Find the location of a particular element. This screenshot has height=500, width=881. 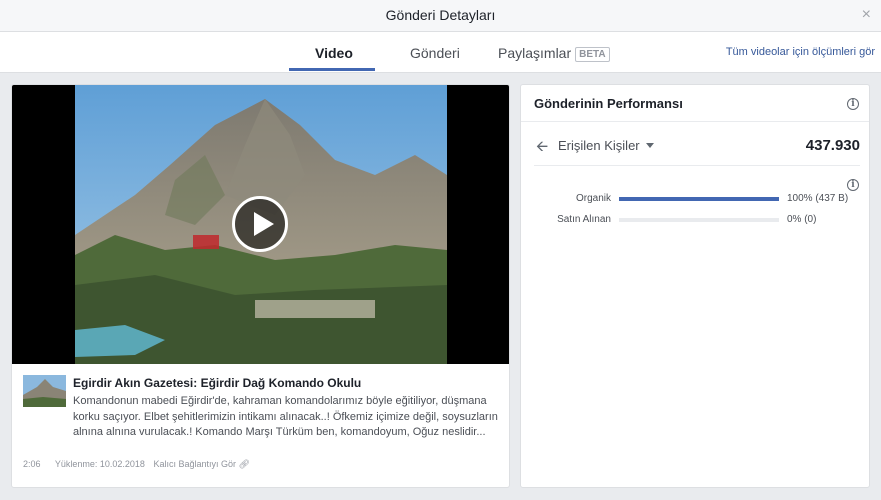

metric-row: 🡨 Erişilen Kişiler 437.930 is located at coordinates (697, 151).